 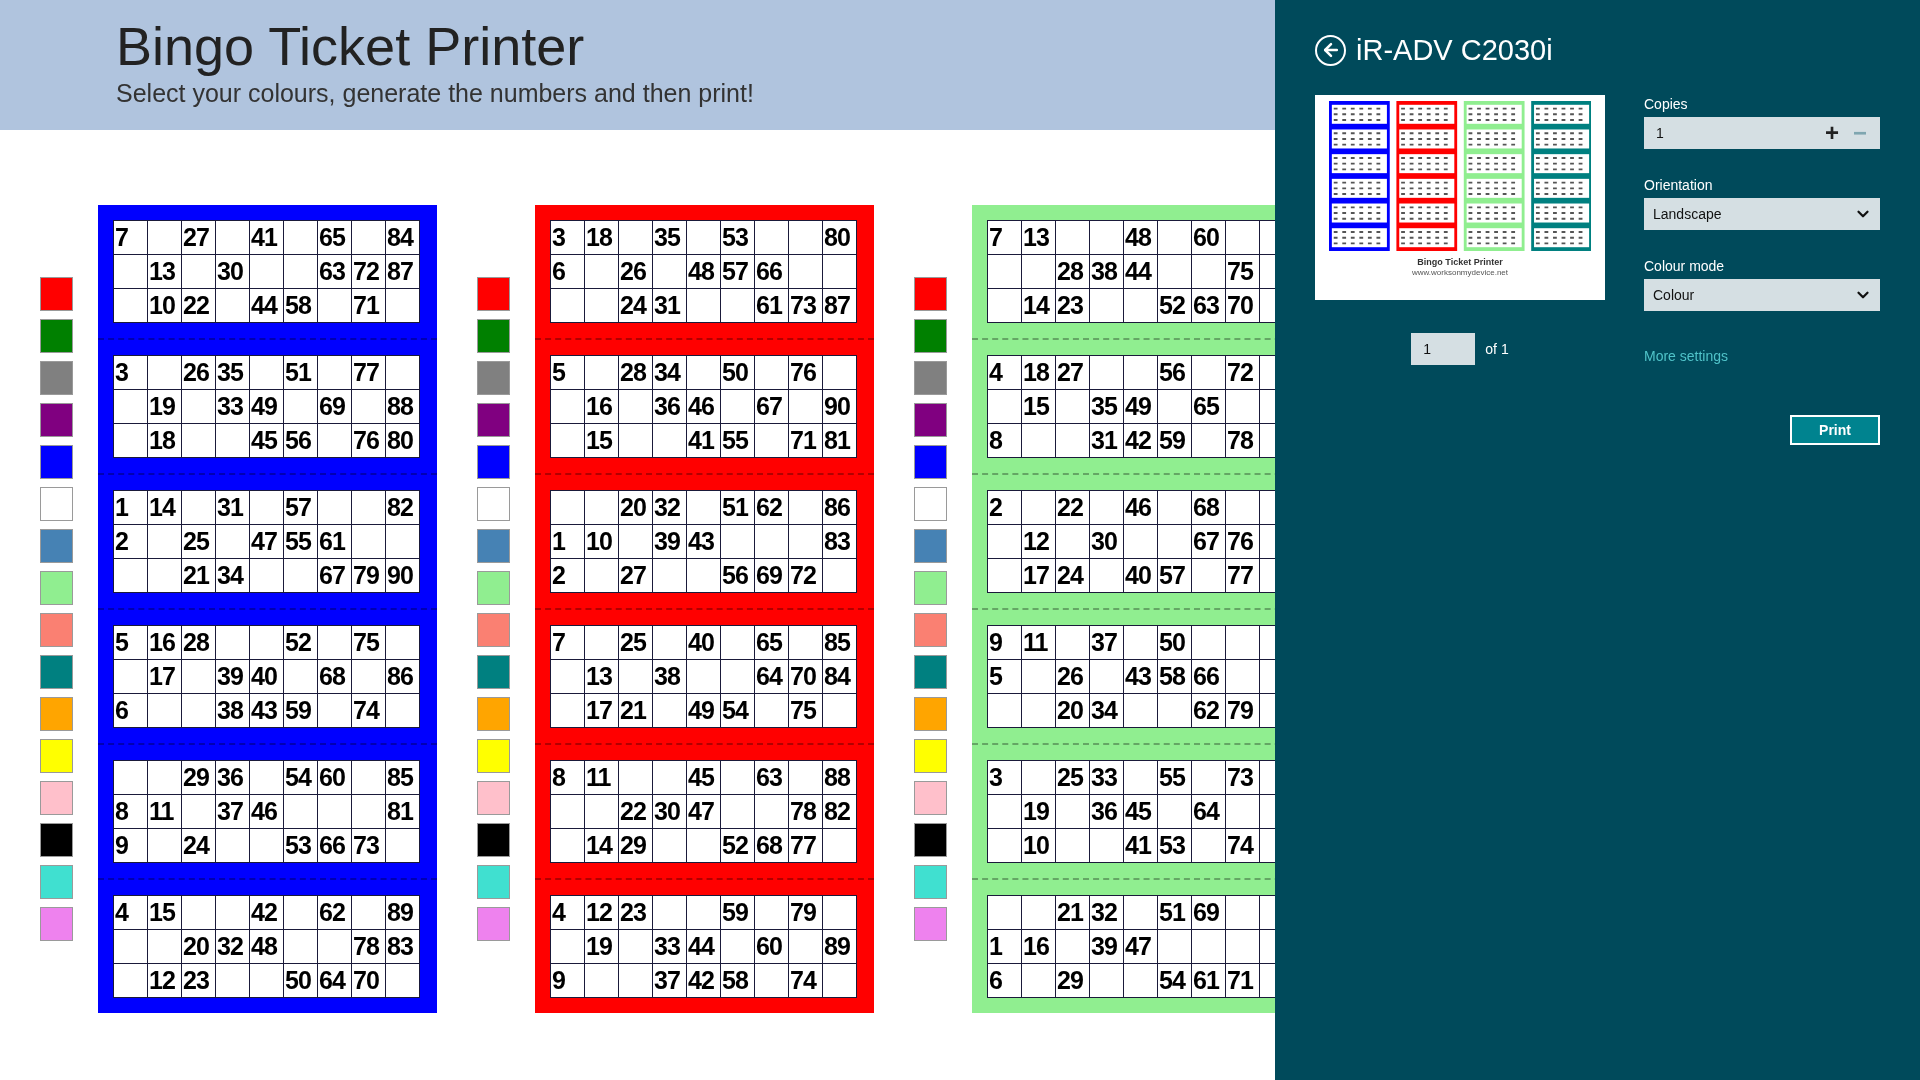 What do you see at coordinates (703, 777) in the screenshot?
I see `ticket-cell: 45` at bounding box center [703, 777].